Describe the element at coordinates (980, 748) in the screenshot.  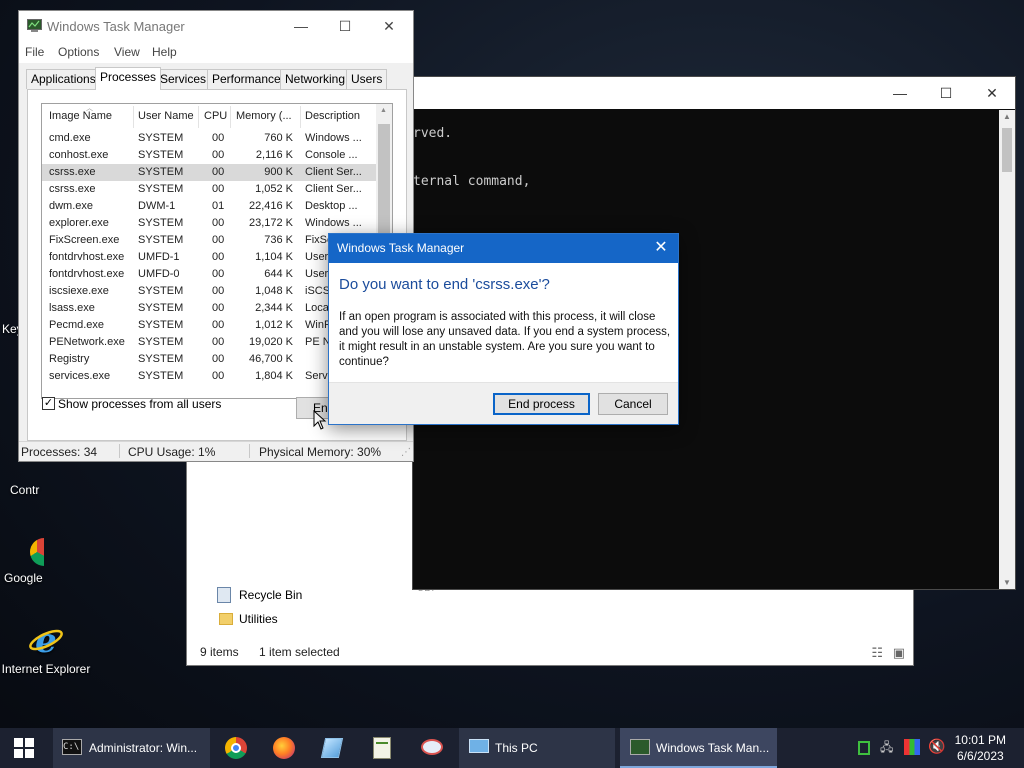
I see `system-clock: 10:01 PM 6/6/2023` at that location.